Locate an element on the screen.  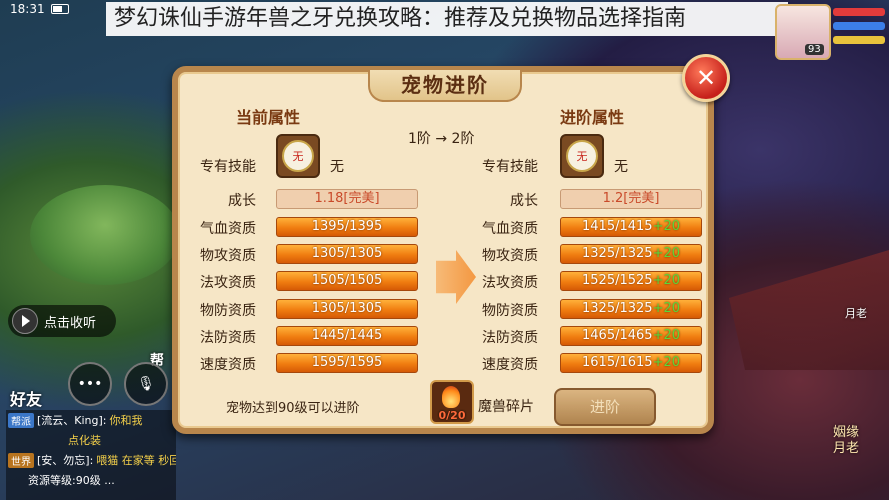
chat-message: 你和我 is located at coordinates (126, 420).